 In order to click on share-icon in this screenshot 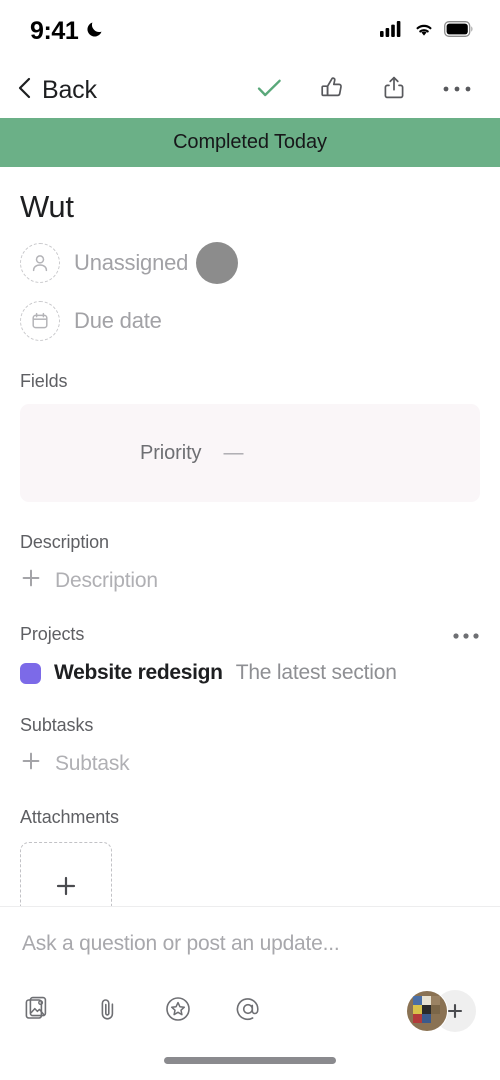, I will do `click(394, 90)`.